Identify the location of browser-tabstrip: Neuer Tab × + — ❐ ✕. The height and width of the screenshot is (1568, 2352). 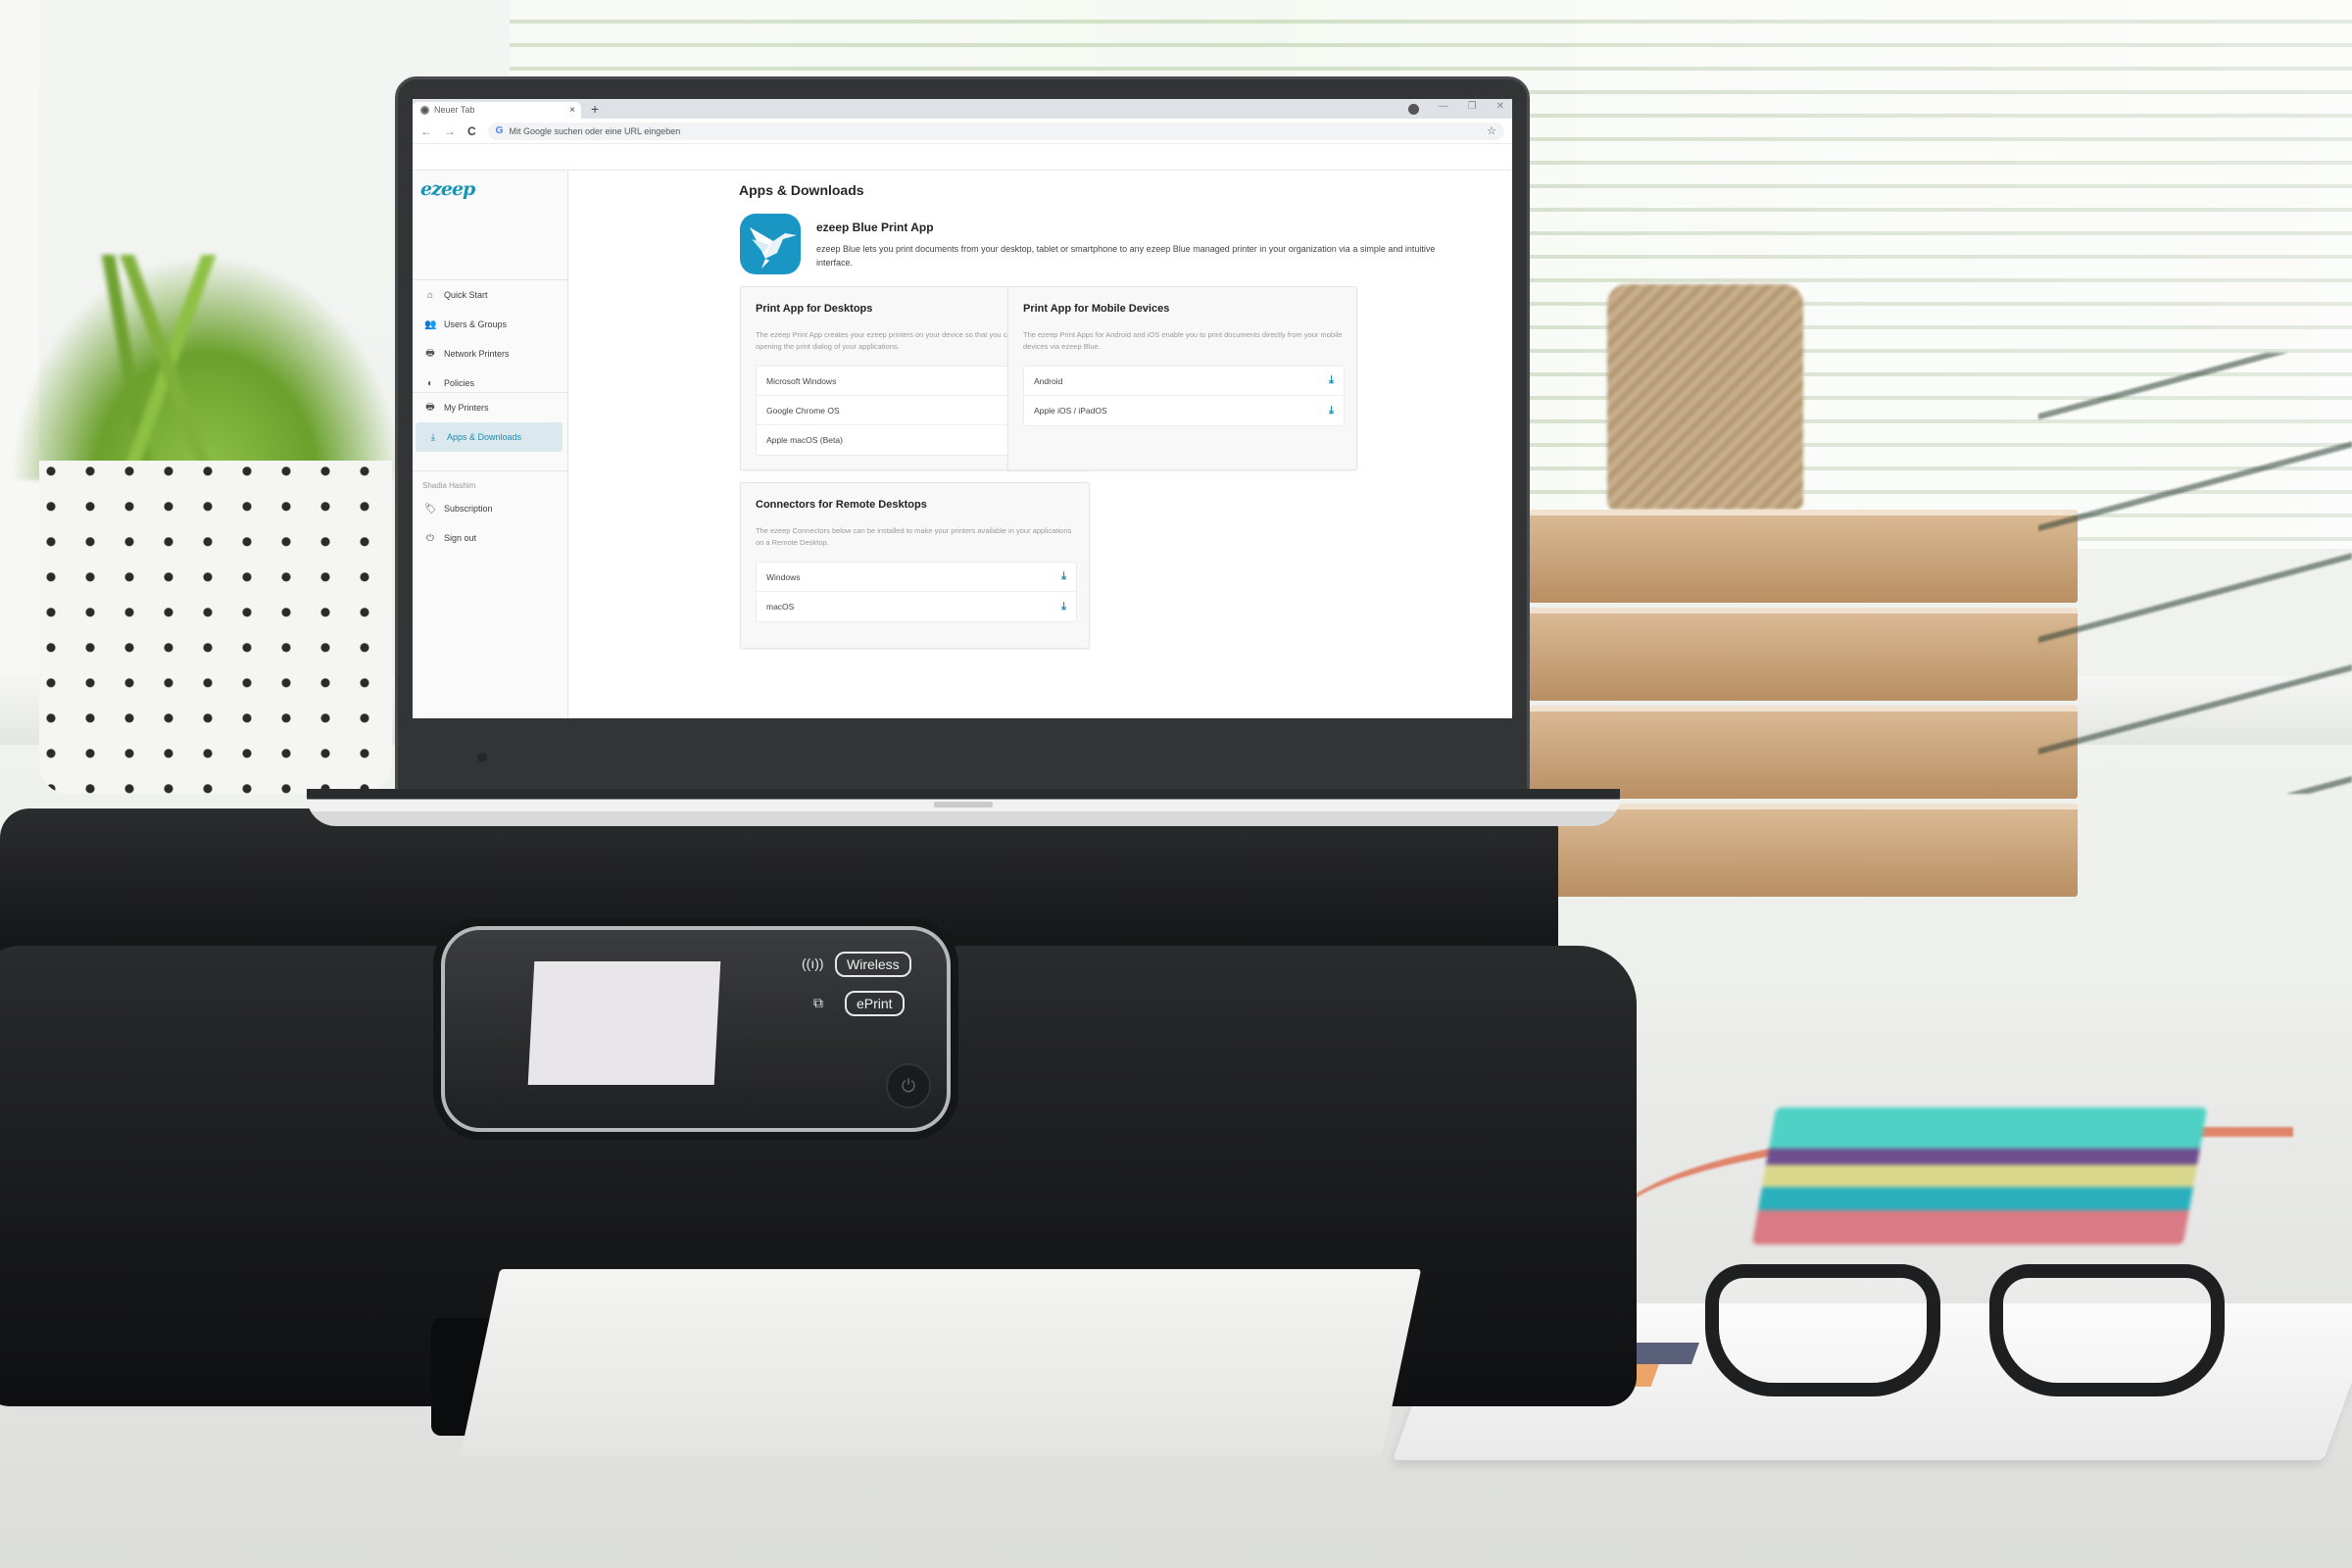
(962, 109).